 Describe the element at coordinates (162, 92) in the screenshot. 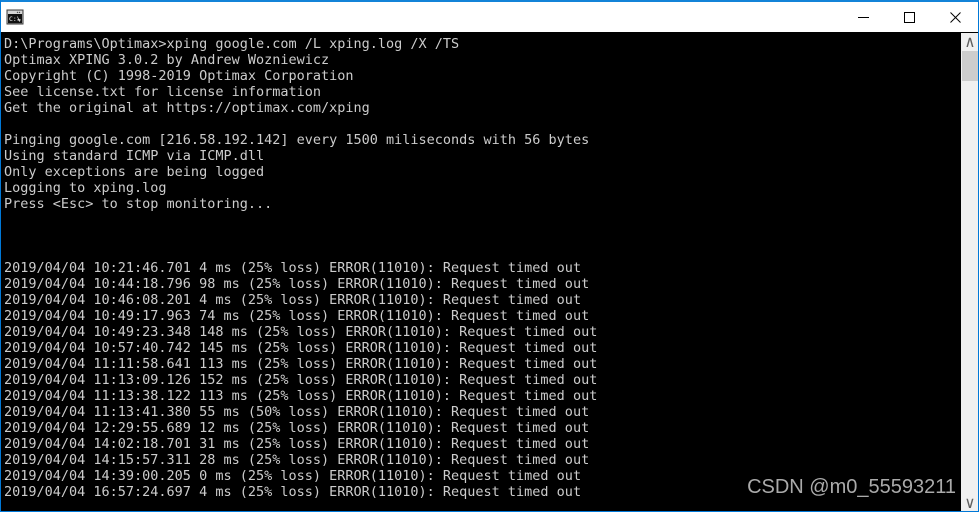

I see `console-line: See license.txt for license information` at that location.